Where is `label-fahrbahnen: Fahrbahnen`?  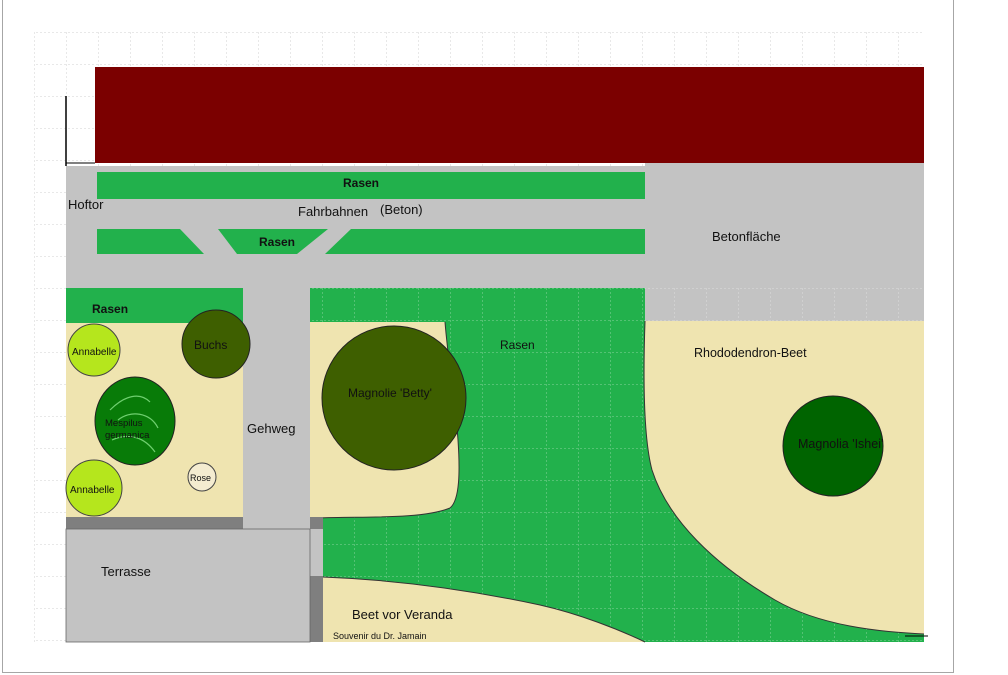 label-fahrbahnen: Fahrbahnen is located at coordinates (333, 211).